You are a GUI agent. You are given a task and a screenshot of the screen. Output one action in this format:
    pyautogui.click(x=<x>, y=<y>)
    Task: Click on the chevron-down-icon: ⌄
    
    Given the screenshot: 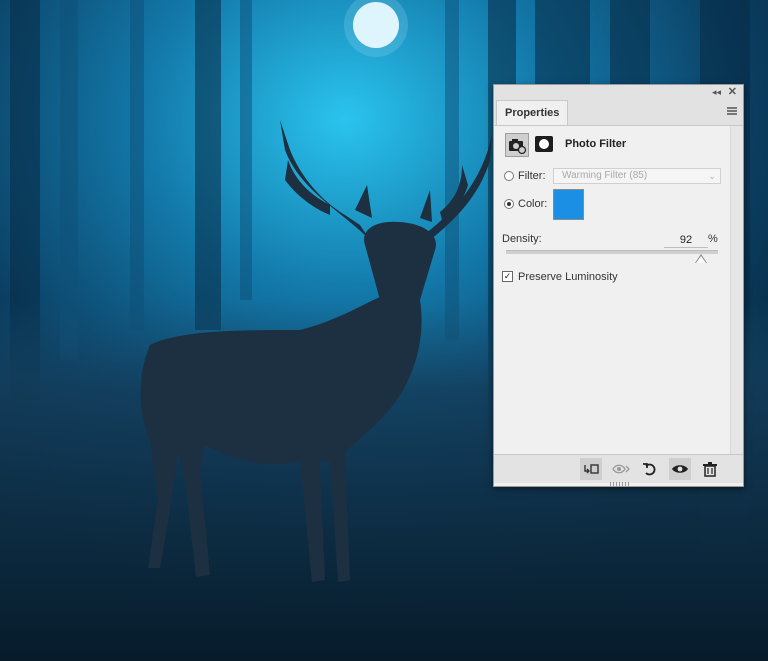 What is the action you would take?
    pyautogui.click(x=712, y=176)
    